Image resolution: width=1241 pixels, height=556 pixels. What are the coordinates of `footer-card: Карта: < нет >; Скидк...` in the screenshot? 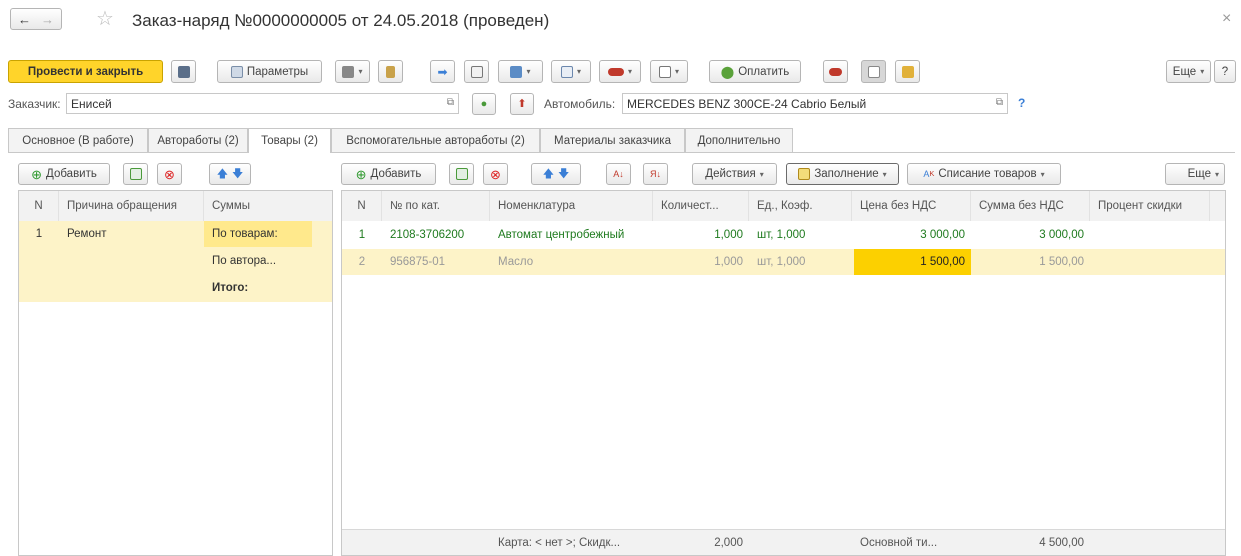 It's located at (559, 543).